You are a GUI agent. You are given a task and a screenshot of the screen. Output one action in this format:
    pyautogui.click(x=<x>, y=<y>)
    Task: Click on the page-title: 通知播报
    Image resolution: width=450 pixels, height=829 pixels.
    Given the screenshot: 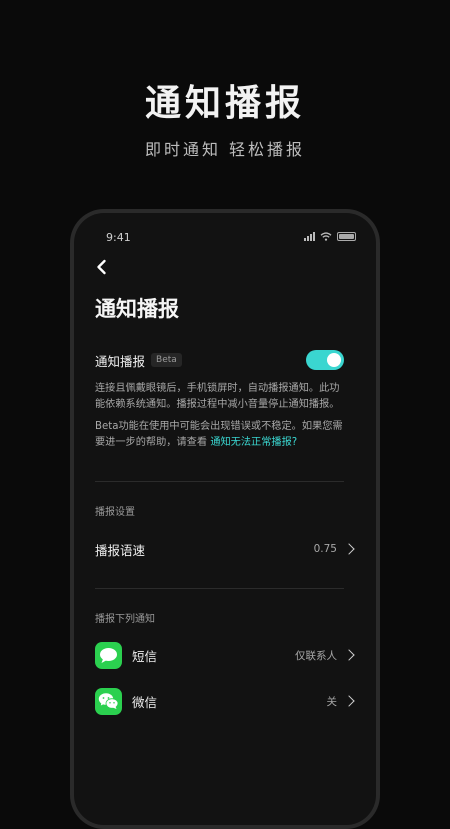 What is the action you would take?
    pyautogui.click(x=137, y=309)
    